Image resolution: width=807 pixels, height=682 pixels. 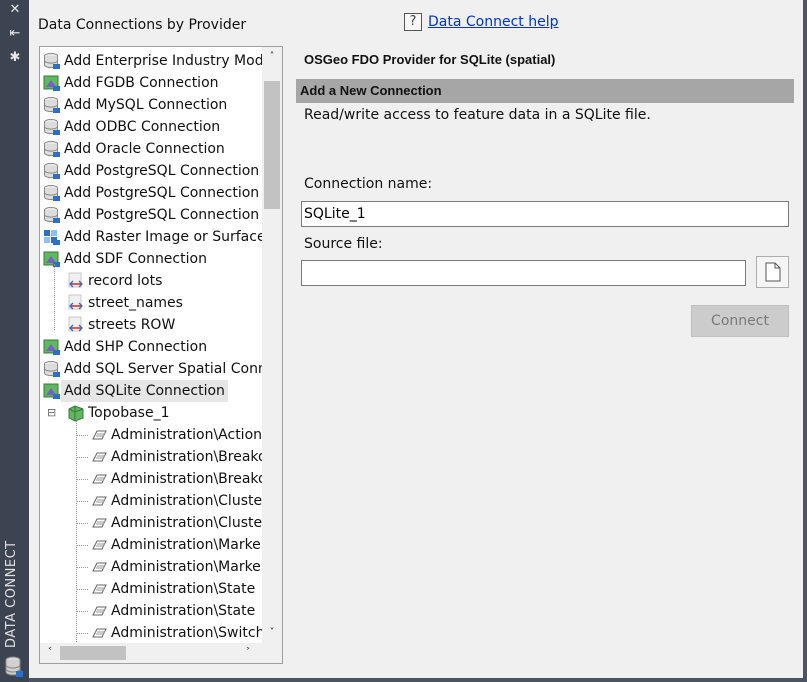 I want to click on tree-item: Administration\BreakoutTable, so click(x=179, y=457).